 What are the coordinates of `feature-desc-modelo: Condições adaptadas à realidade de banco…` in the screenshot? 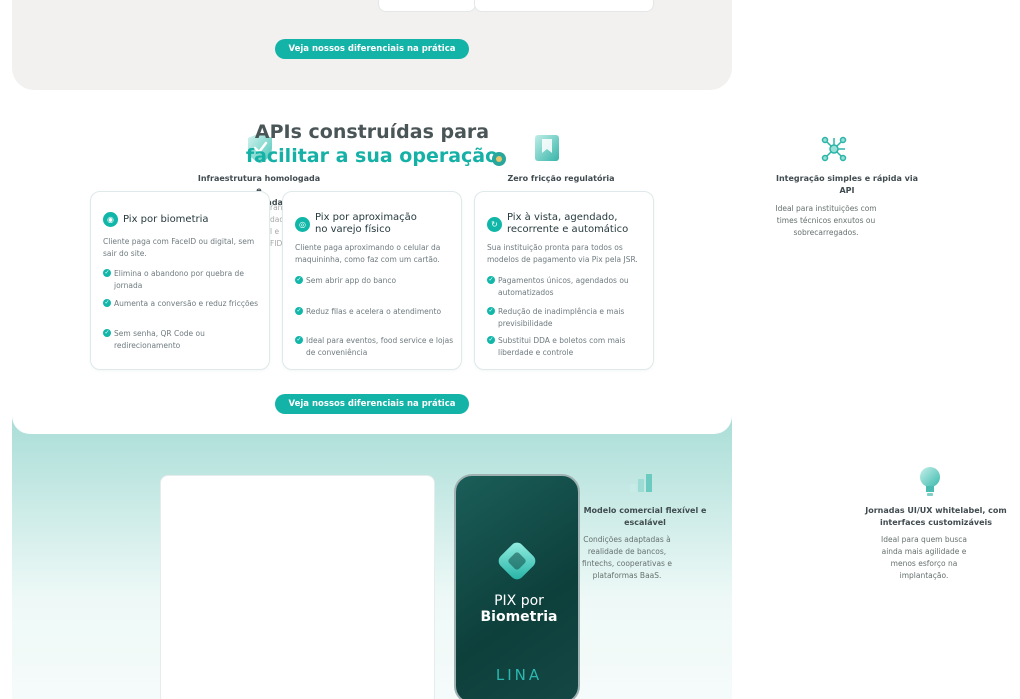 It's located at (627, 558).